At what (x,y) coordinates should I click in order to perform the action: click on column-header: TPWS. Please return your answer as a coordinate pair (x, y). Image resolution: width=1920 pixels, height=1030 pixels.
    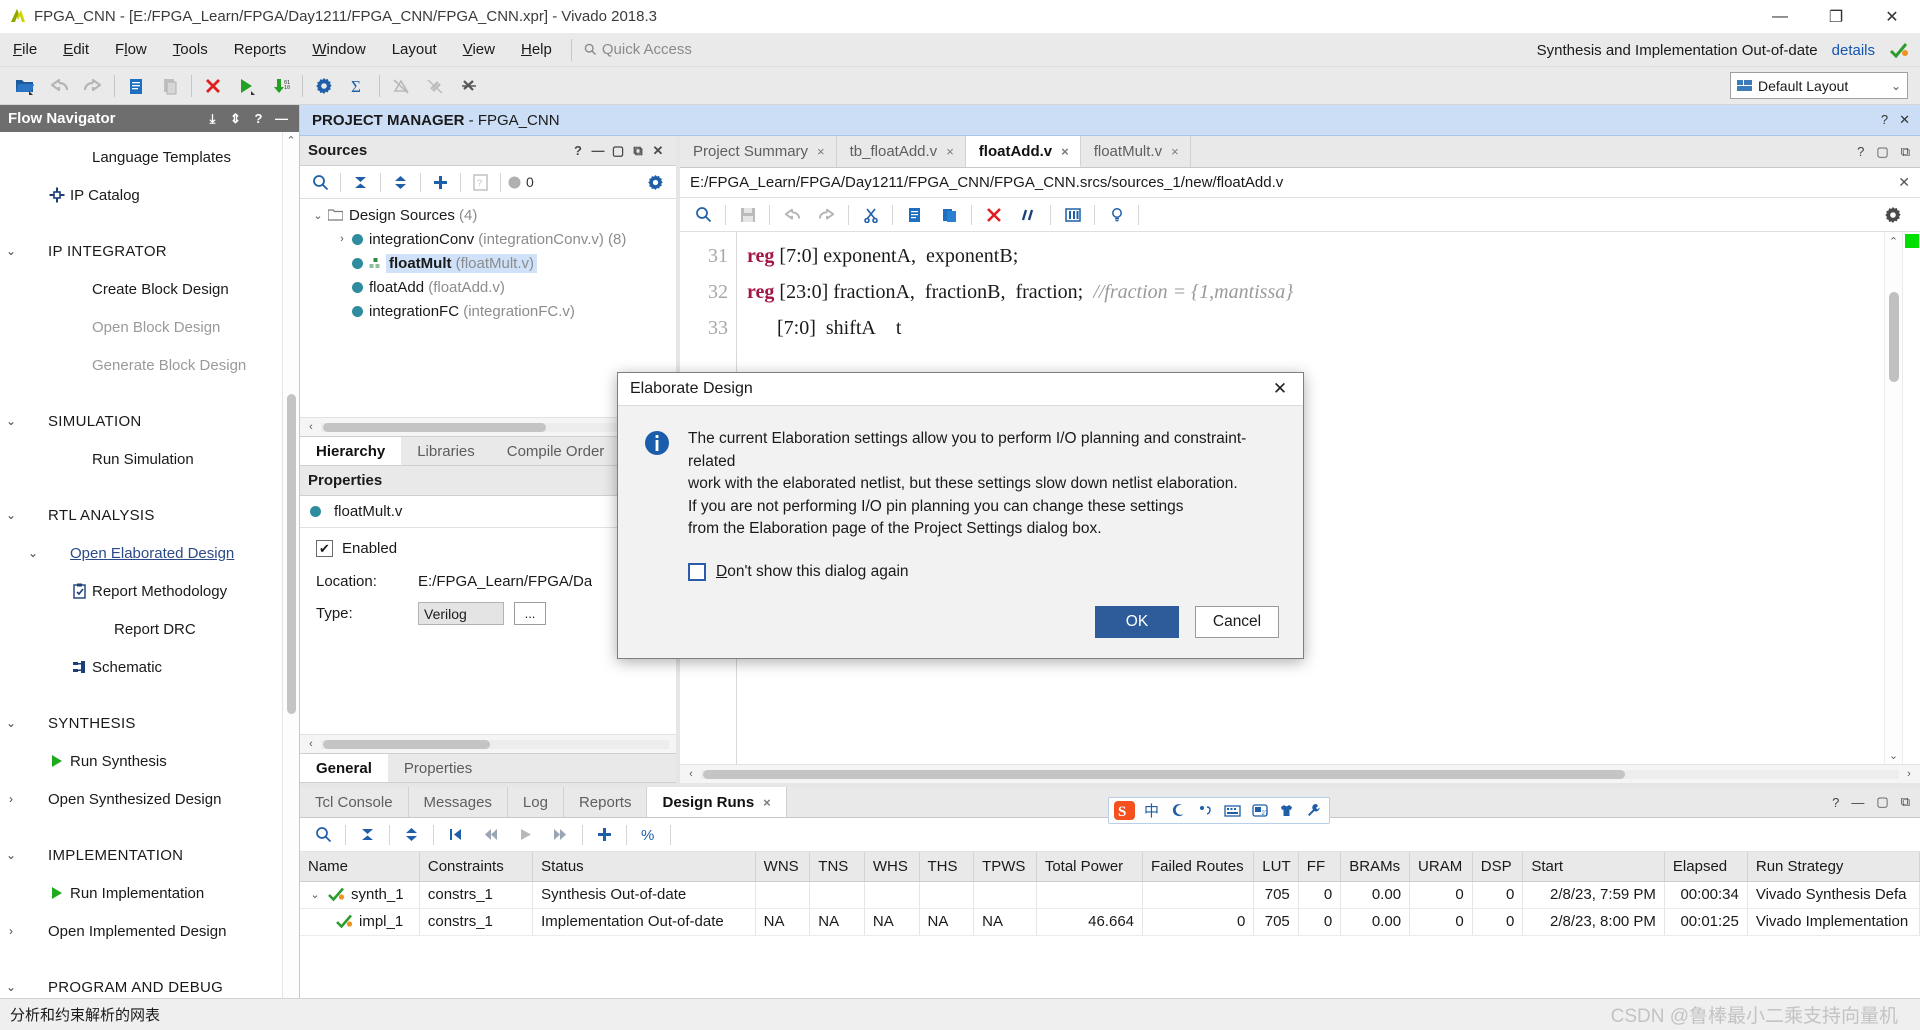
    Looking at the image, I should click on (1005, 867).